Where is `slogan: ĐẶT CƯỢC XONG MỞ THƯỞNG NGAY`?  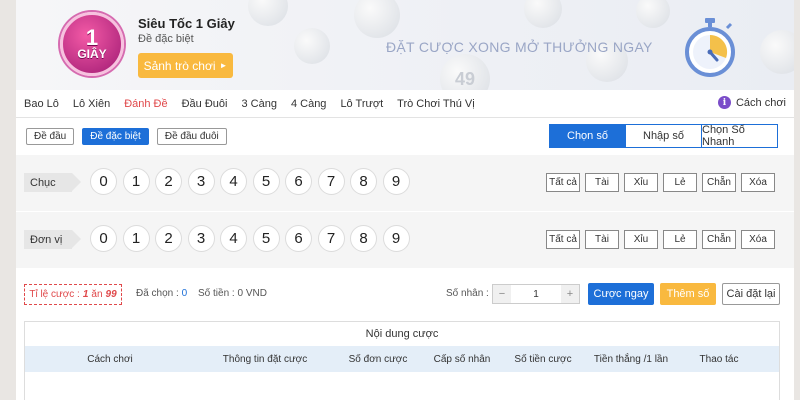
slogan: ĐẶT CƯỢC XONG MỞ THƯỞNG NGAY is located at coordinates (519, 47).